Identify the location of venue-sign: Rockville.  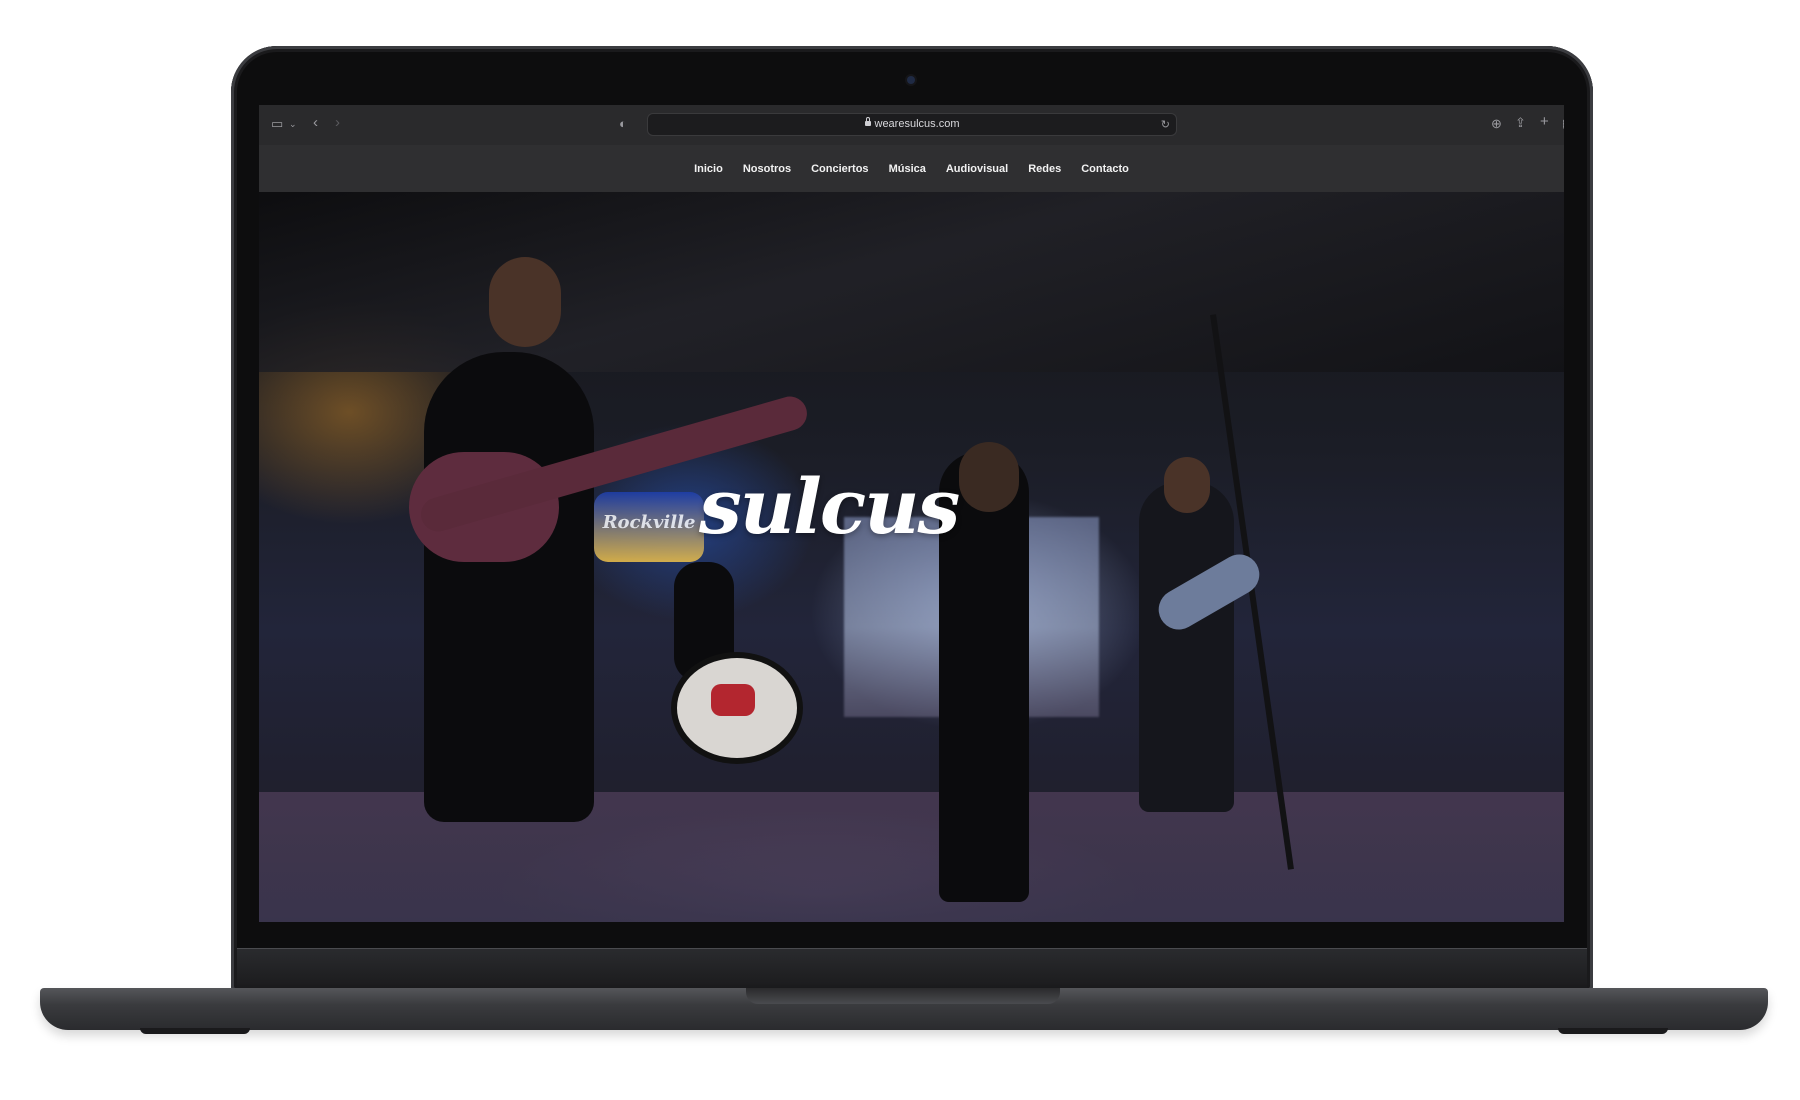
(649, 527).